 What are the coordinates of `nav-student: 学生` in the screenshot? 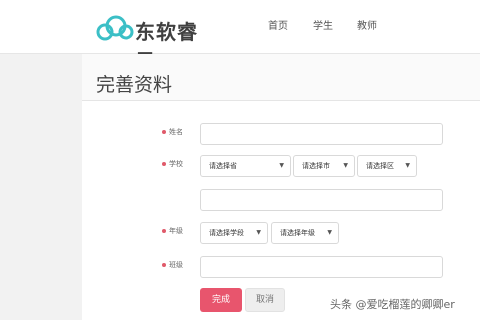 It's located at (323, 24).